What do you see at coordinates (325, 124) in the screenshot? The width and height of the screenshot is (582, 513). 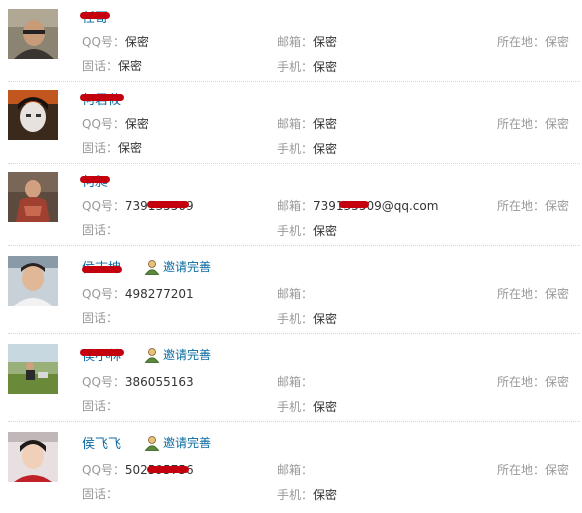 I see `email-value: 保密` at bounding box center [325, 124].